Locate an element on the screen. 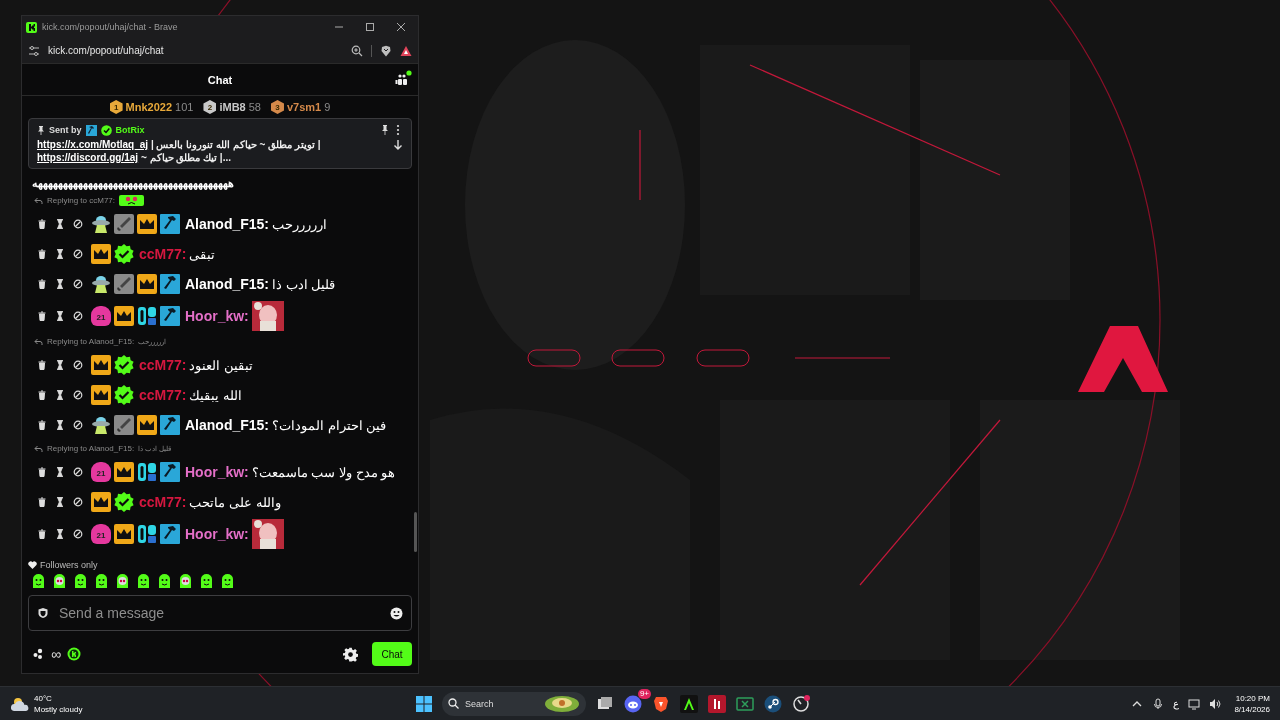 This screenshot has height=720, width=1280. language-indicator: ع is located at coordinates (1176, 703).